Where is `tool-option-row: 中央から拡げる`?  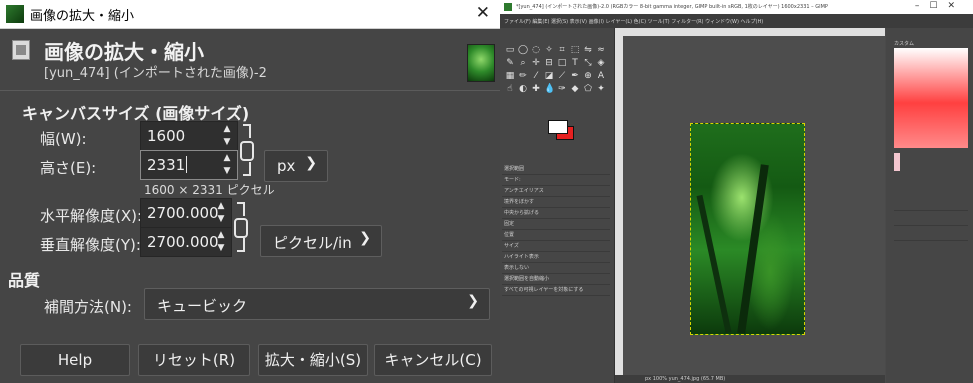 tool-option-row: 中央から拡げる is located at coordinates (556, 213).